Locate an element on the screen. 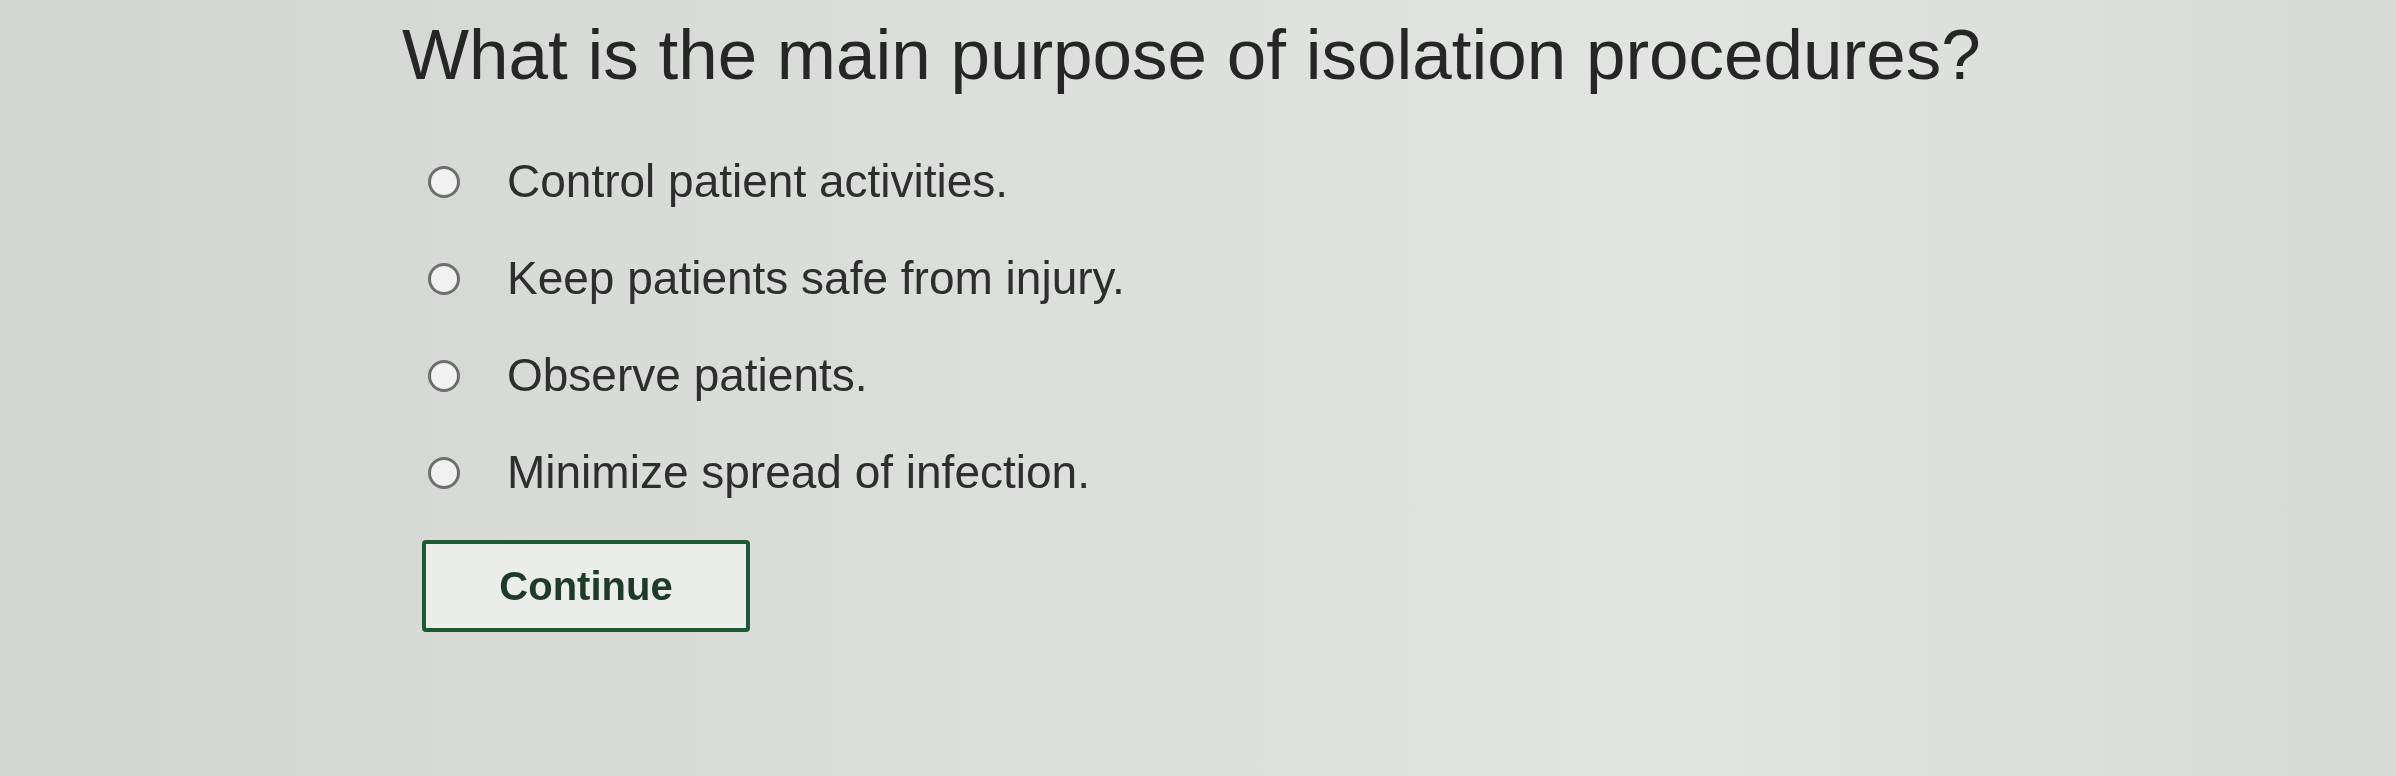 The image size is (2396, 776). continue-button: Continue is located at coordinates (586, 586).